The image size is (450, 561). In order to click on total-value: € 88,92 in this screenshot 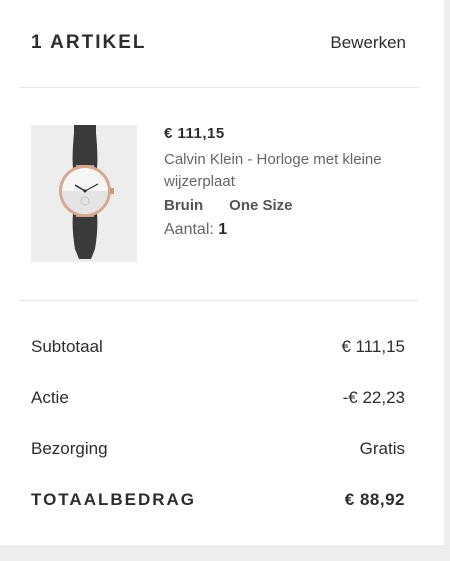, I will do `click(374, 499)`.